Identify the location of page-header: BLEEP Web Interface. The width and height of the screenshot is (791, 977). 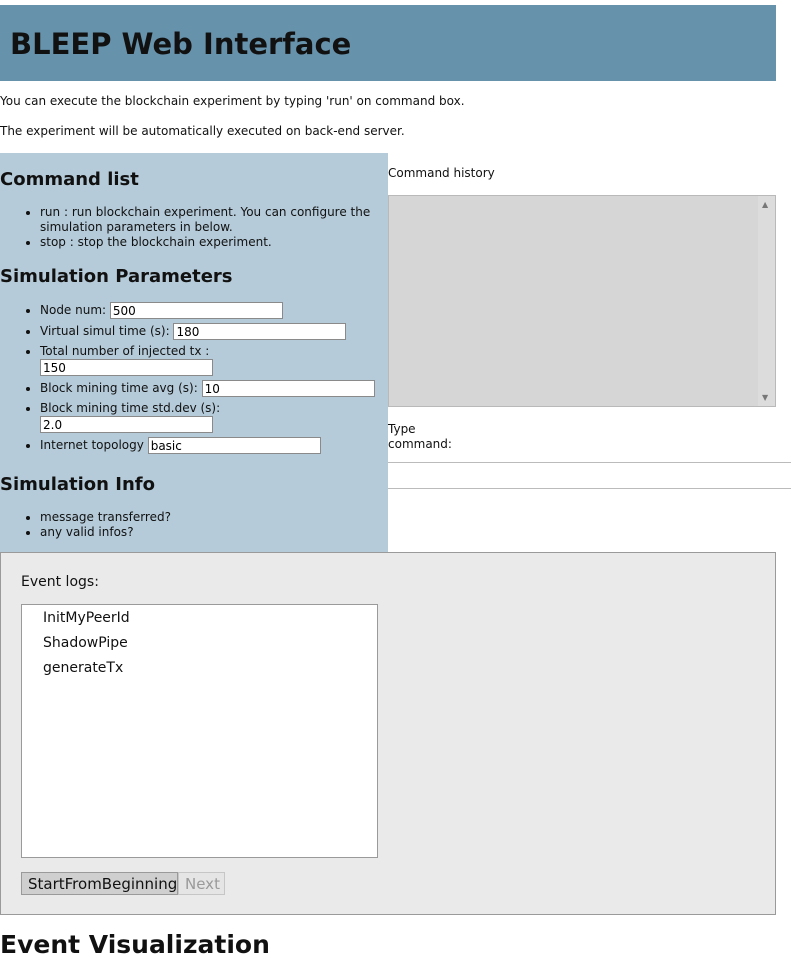
(388, 43).